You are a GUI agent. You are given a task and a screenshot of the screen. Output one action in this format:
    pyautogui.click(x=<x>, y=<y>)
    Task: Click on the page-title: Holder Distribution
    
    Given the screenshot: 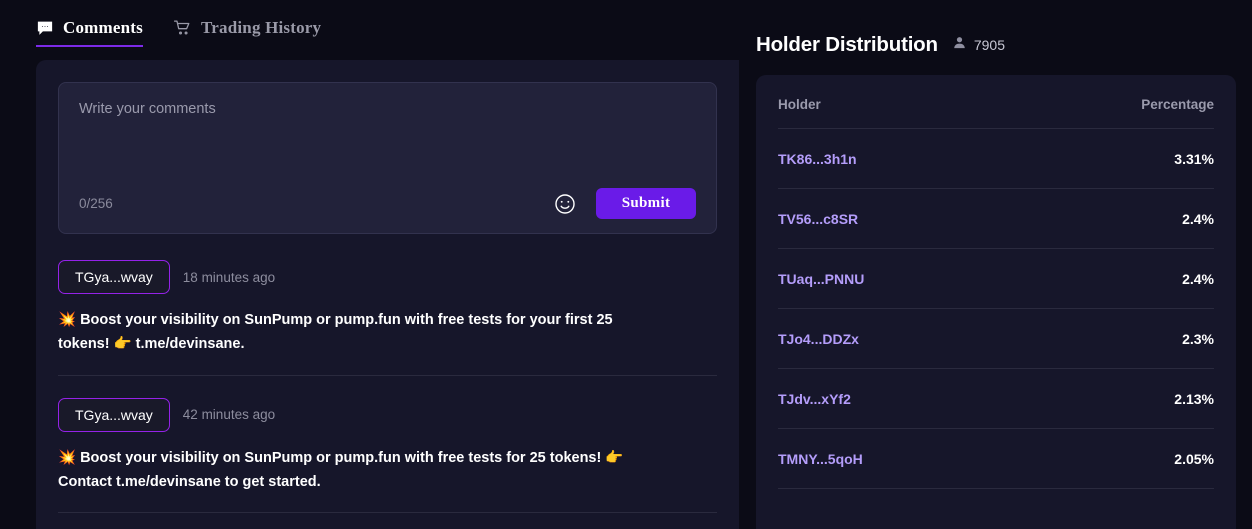 What is the action you would take?
    pyautogui.click(x=847, y=44)
    